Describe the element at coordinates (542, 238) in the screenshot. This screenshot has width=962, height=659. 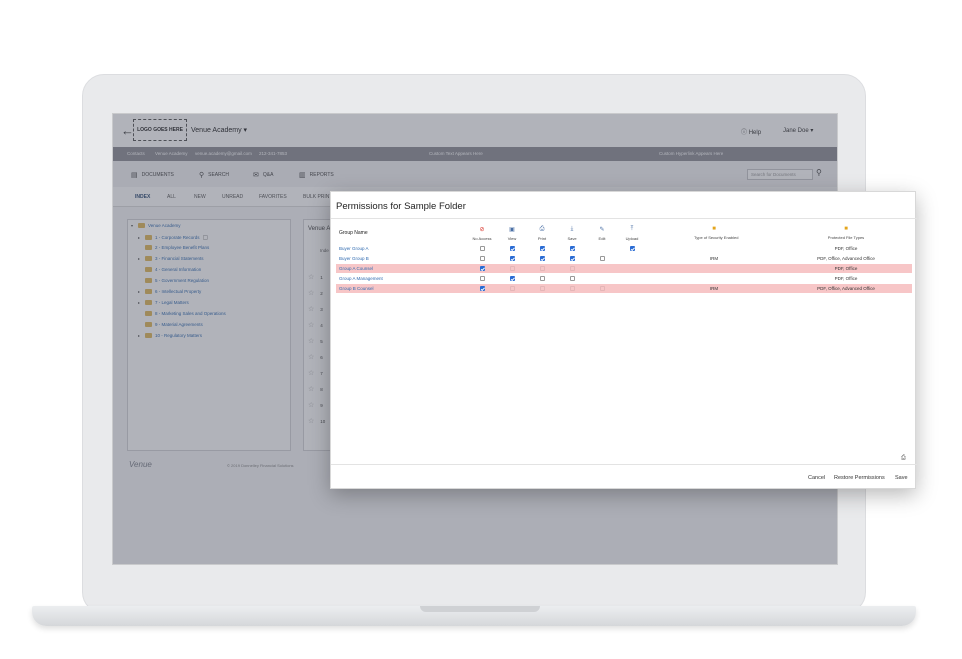
I see `col-label: Print` at that location.